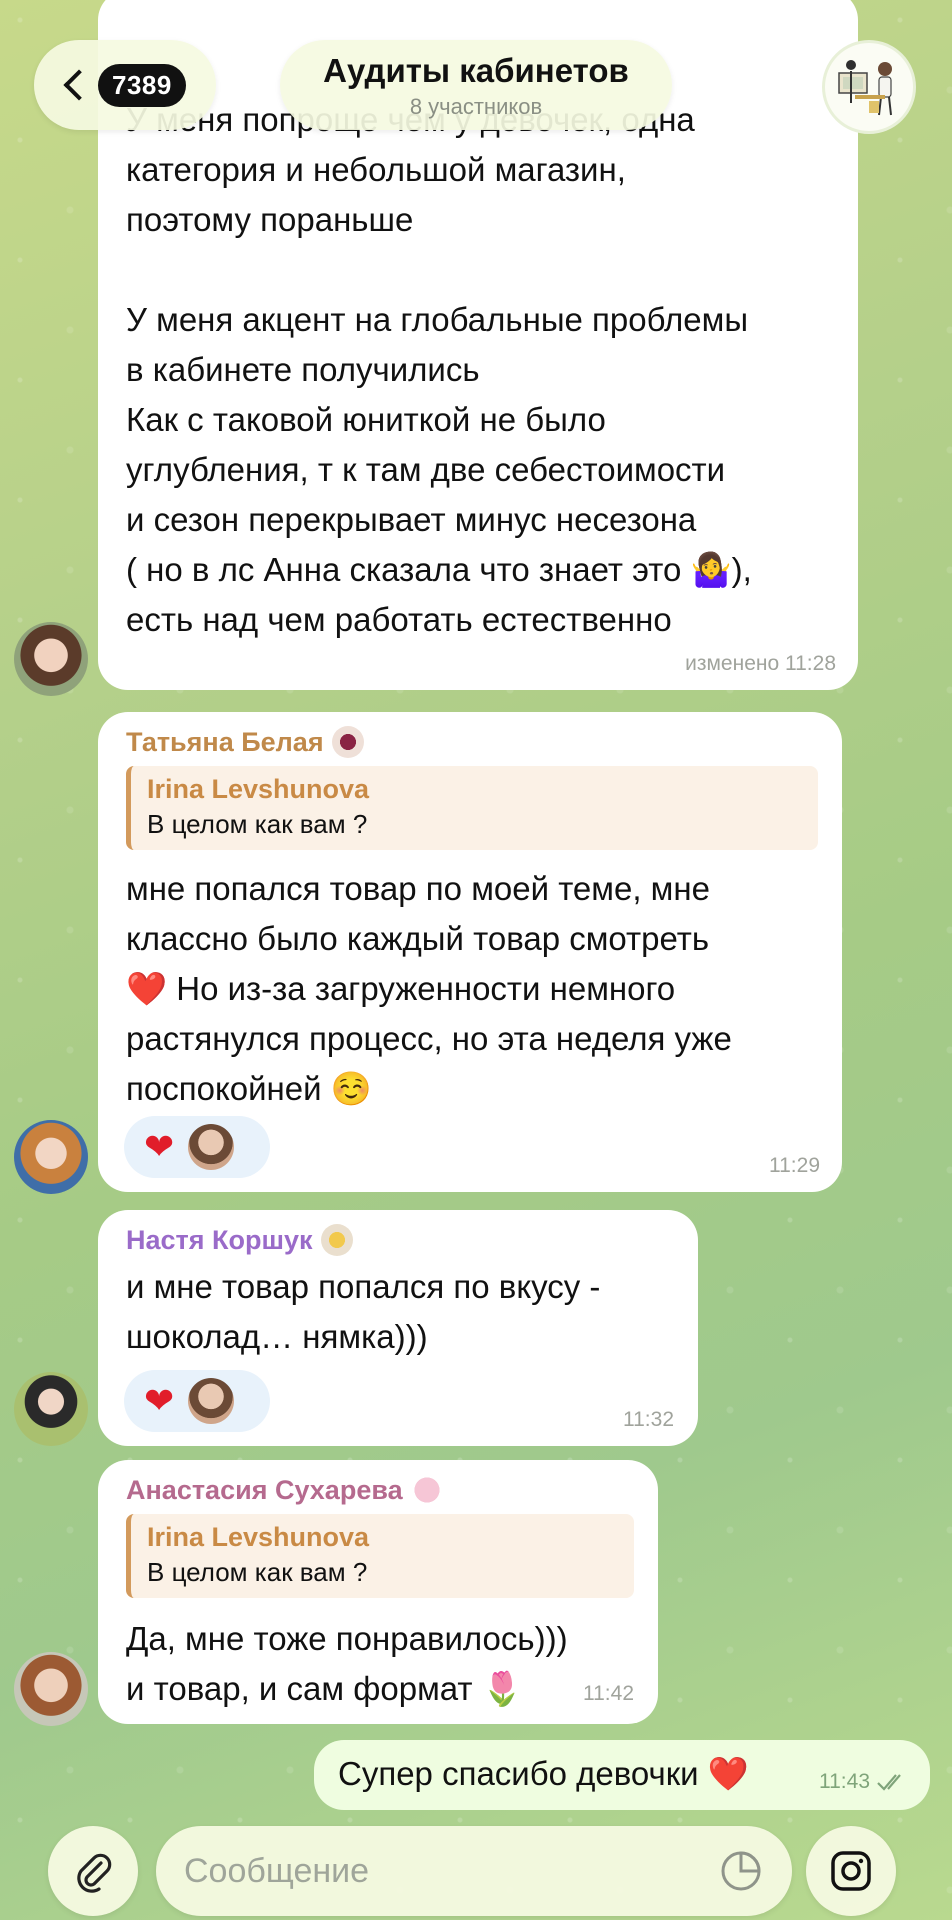 This screenshot has height=1920, width=952. I want to click on attach-button, so click(93, 1871).